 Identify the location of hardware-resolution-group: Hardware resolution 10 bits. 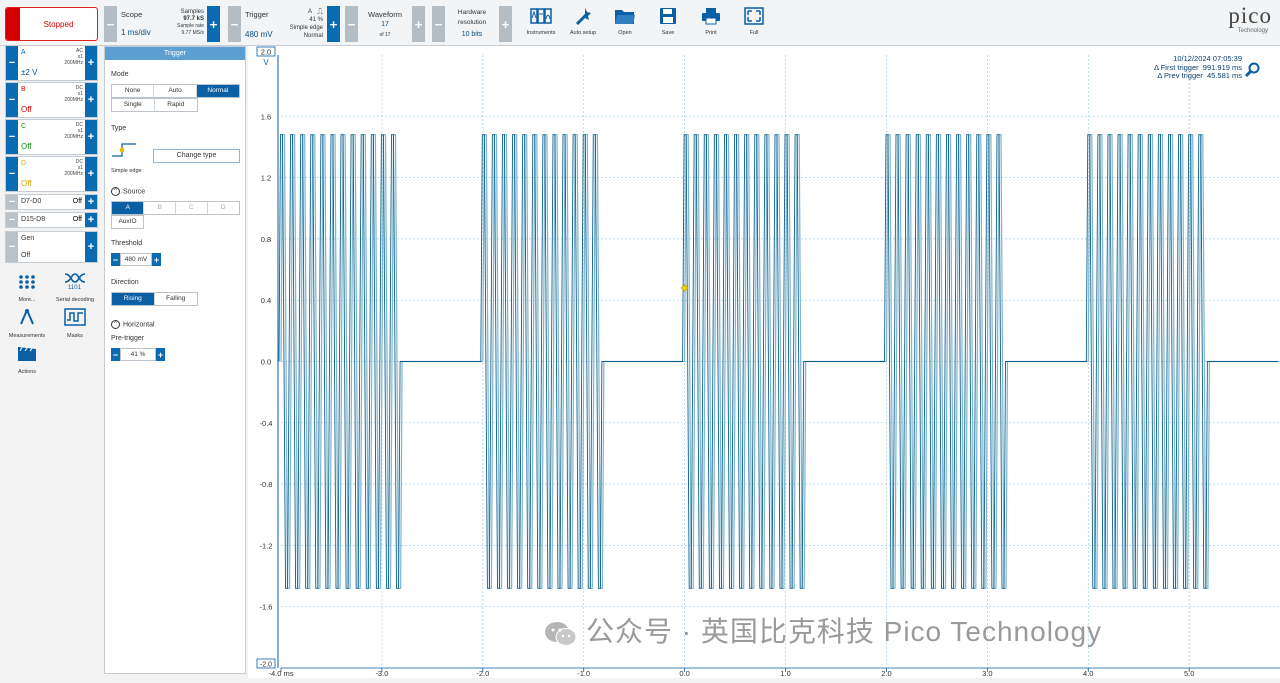
(472, 24).